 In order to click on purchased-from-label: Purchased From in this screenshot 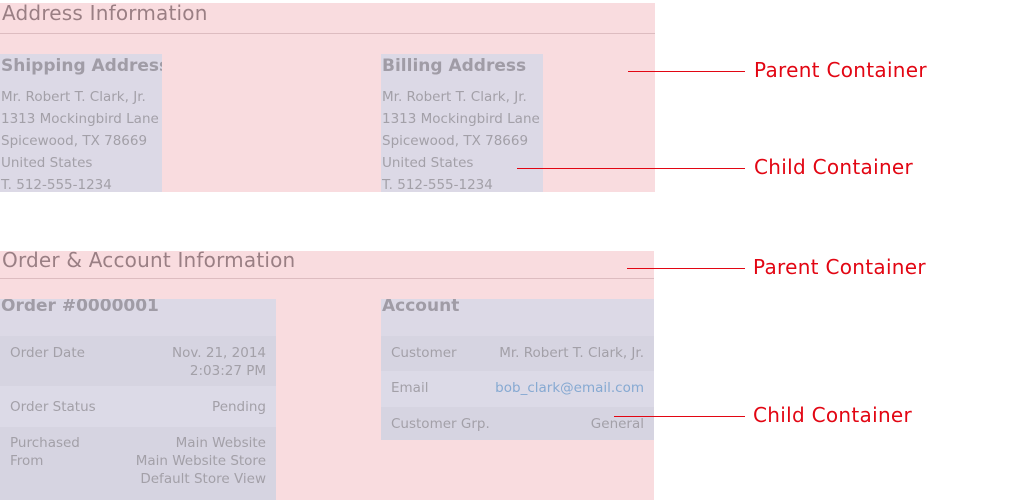, I will do `click(45, 452)`.